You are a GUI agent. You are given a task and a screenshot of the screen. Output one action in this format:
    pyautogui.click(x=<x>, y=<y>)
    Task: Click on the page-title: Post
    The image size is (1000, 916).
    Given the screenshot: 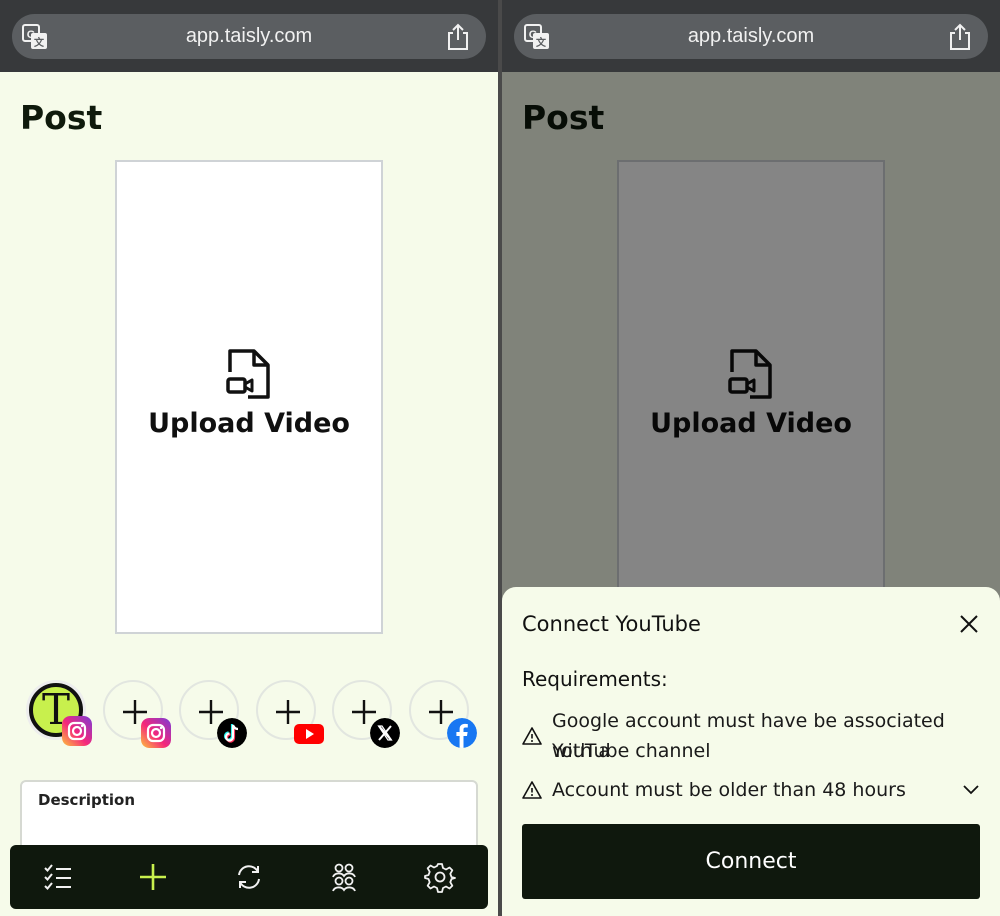 What is the action you would take?
    pyautogui.click(x=61, y=117)
    